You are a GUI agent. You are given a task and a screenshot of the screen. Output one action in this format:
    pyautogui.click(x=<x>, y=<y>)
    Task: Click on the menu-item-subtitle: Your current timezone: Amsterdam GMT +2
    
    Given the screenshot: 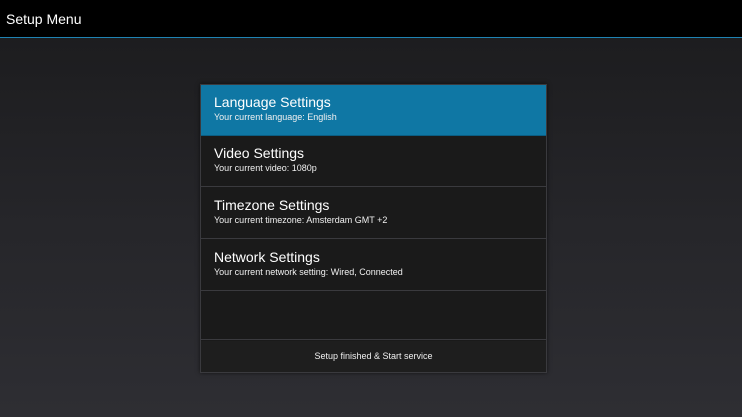 What is the action you would take?
    pyautogui.click(x=301, y=220)
    